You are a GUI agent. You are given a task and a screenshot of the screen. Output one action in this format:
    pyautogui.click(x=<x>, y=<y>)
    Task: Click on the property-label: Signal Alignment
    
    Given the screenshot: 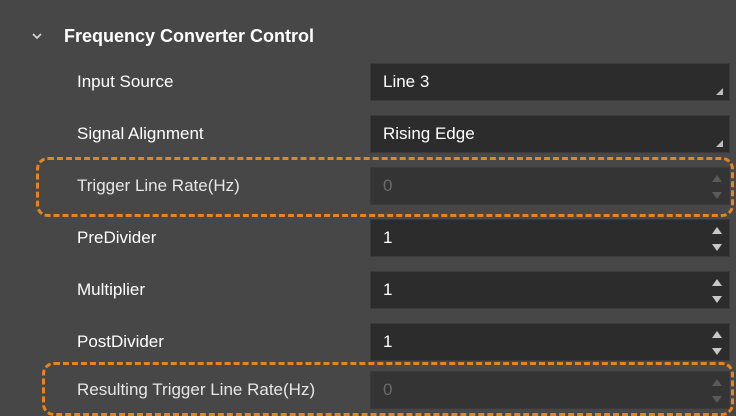 What is the action you would take?
    pyautogui.click(x=140, y=133)
    